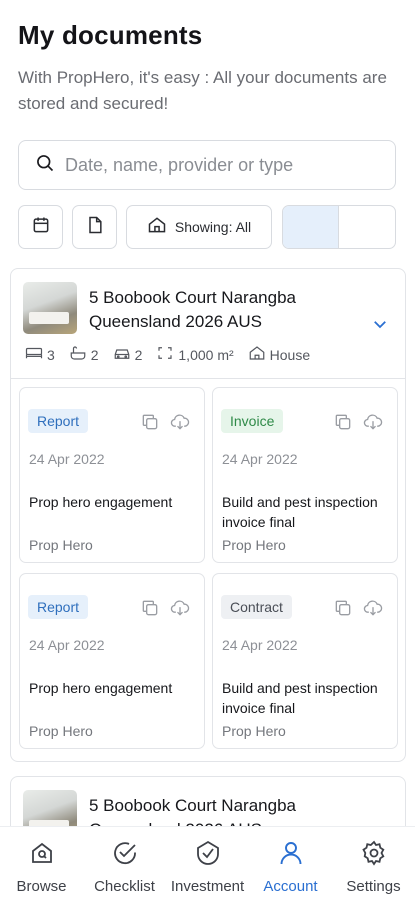 This screenshot has width=415, height=900. Describe the element at coordinates (110, 35) in the screenshot. I see `page-title: My documents` at that location.